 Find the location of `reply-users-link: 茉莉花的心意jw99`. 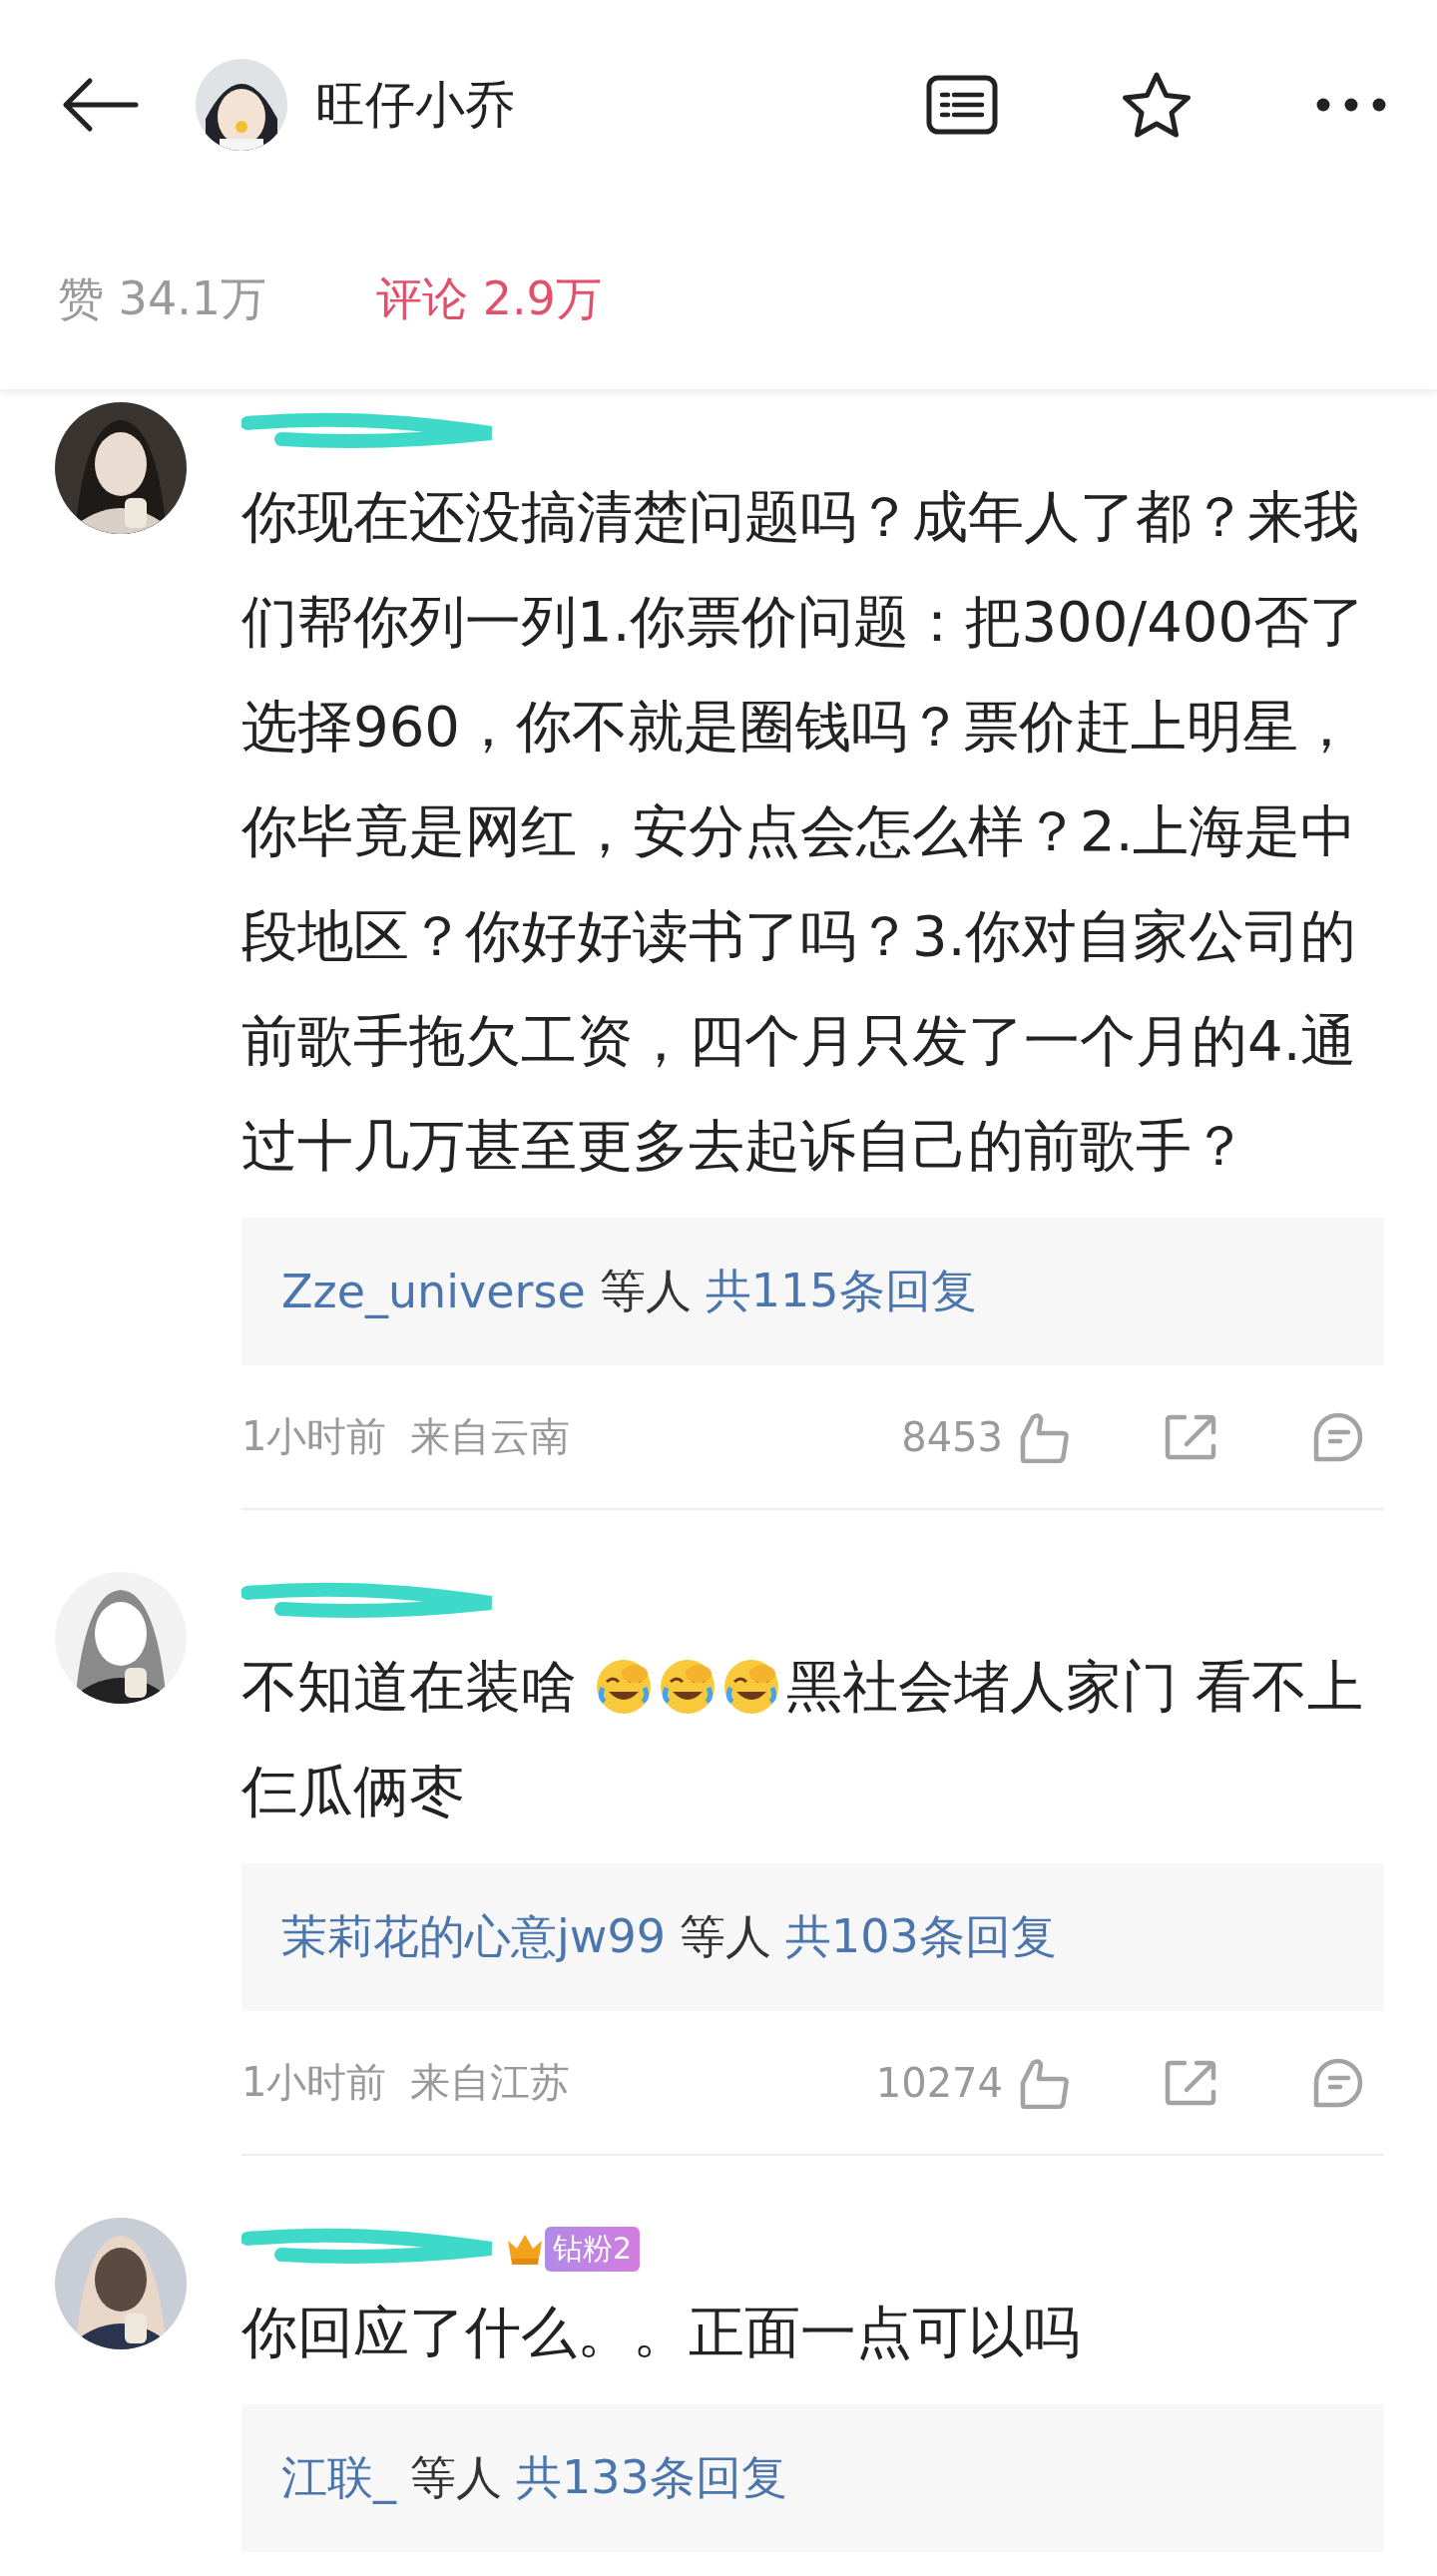

reply-users-link: 茉莉花的心意jw99 is located at coordinates (473, 1937).